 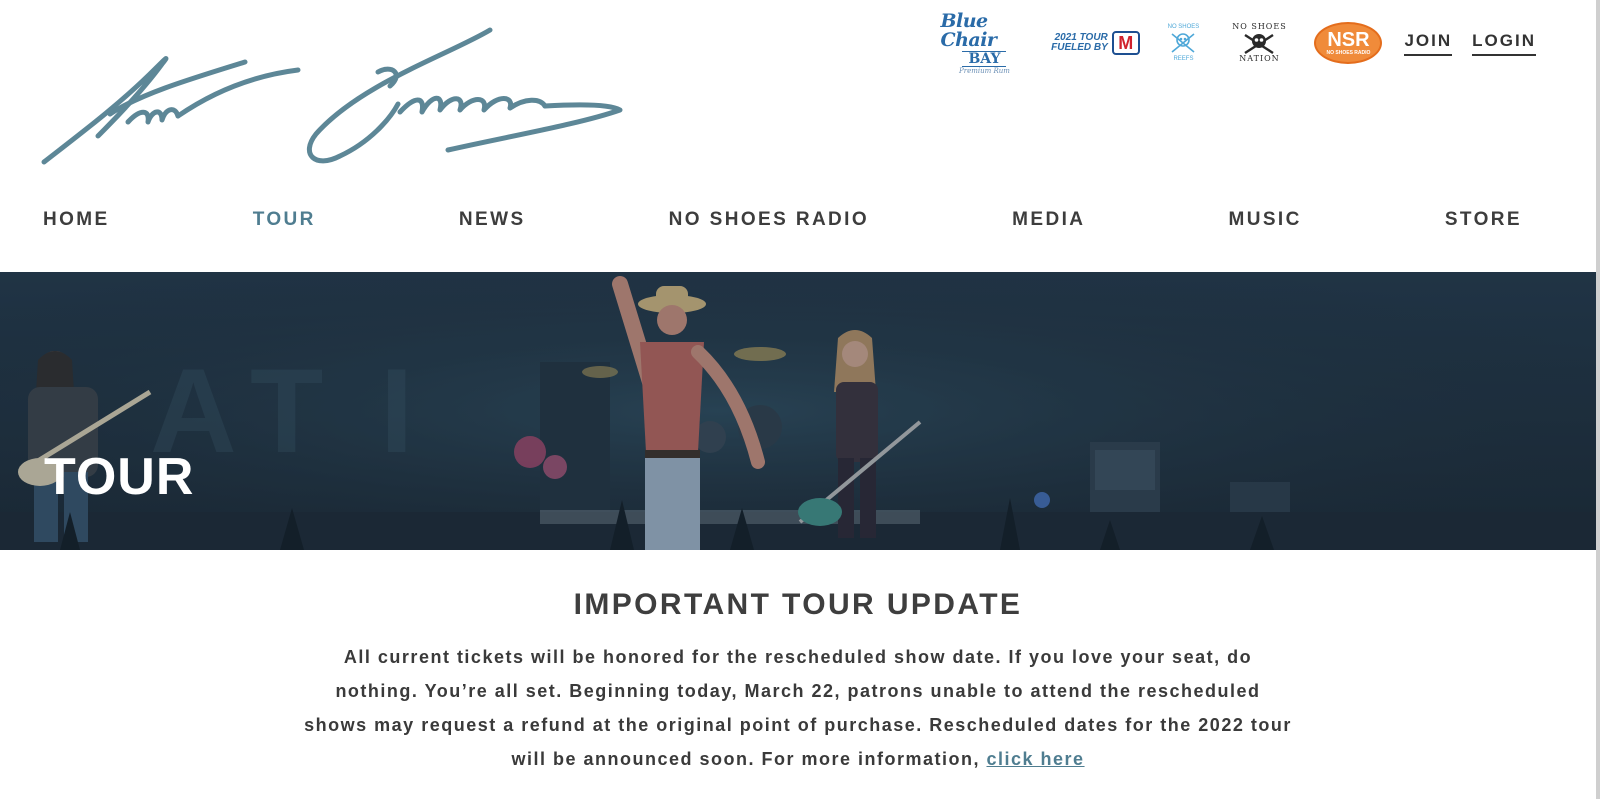 I want to click on marathon-badge-letter: M, so click(x=1126, y=43).